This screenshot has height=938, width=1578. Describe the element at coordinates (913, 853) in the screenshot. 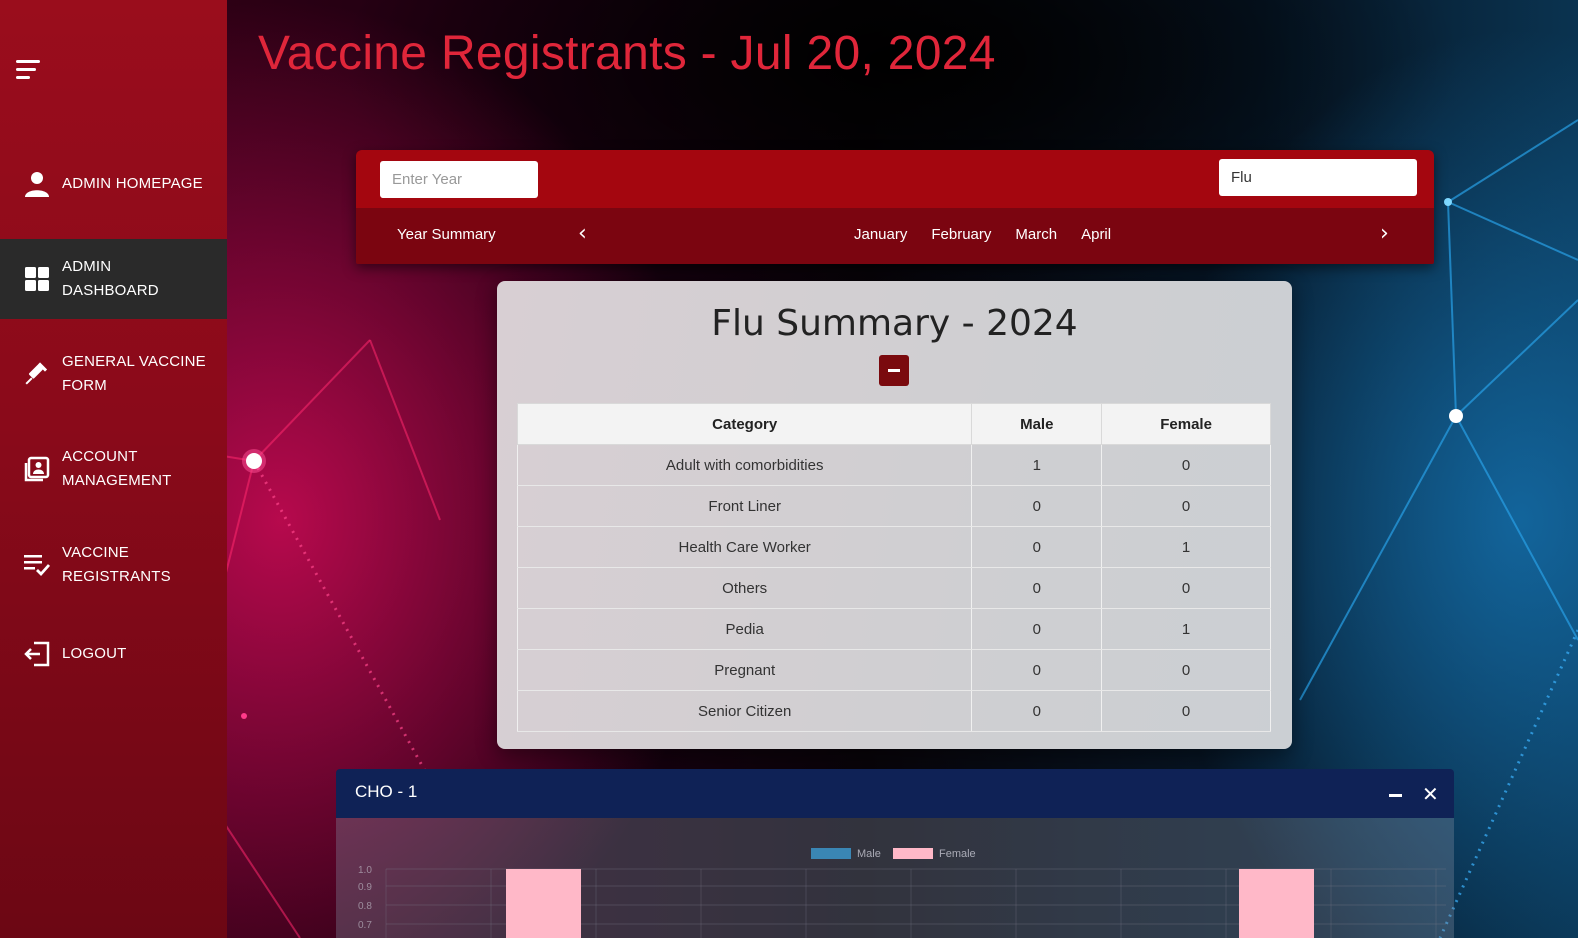

I see `legend-swatch-female` at that location.